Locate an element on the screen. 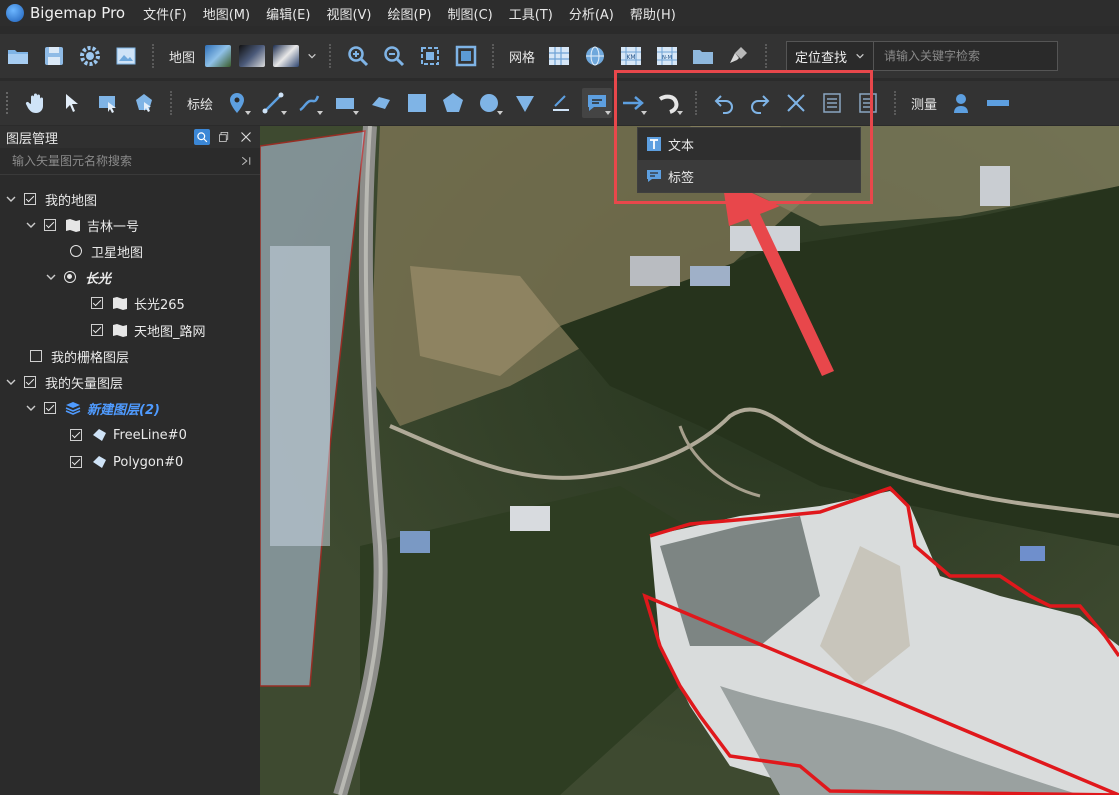  dropdown-item-label: 标签 is located at coordinates (681, 178).